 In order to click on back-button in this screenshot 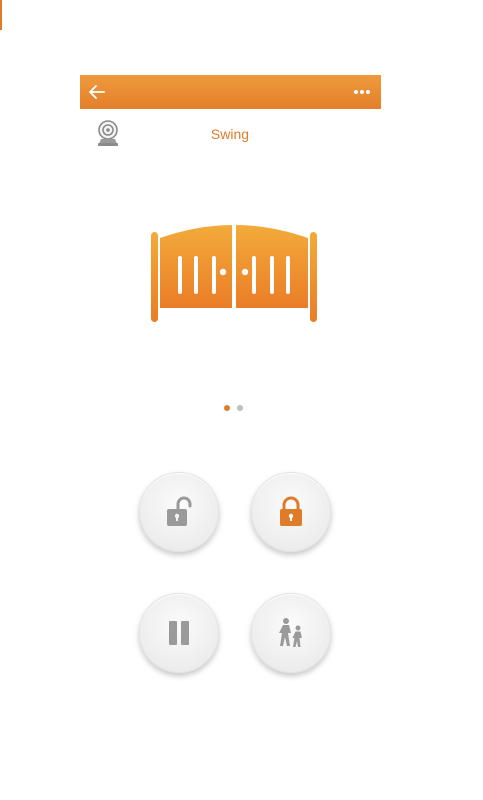, I will do `click(97, 92)`.